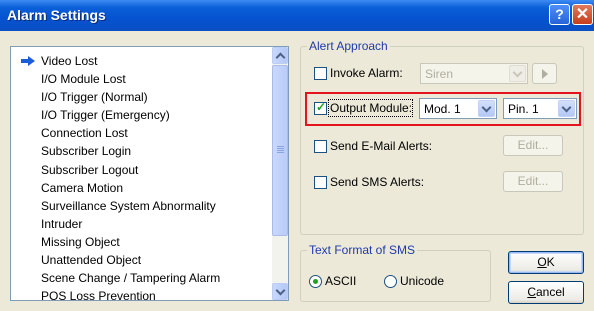  I want to click on help-icon: ?, so click(559, 14).